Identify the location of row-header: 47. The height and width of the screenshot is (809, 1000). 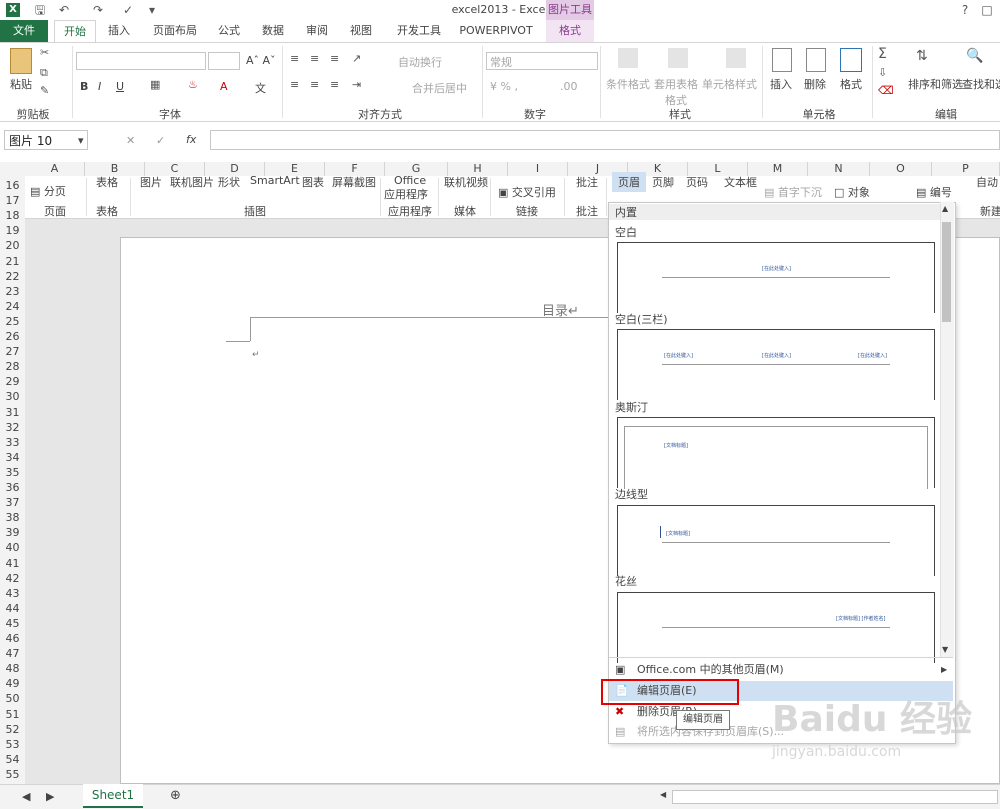
(12, 653).